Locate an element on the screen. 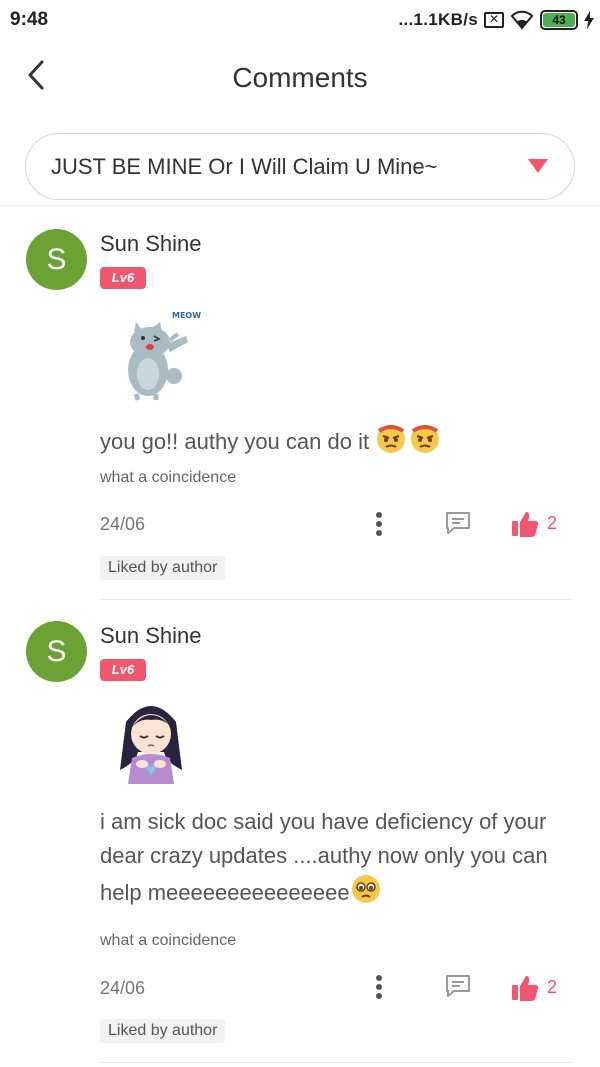 Image resolution: width=600 pixels, height=1067 pixels. comment-text: you go!! authy you can do it is located at coordinates (238, 441).